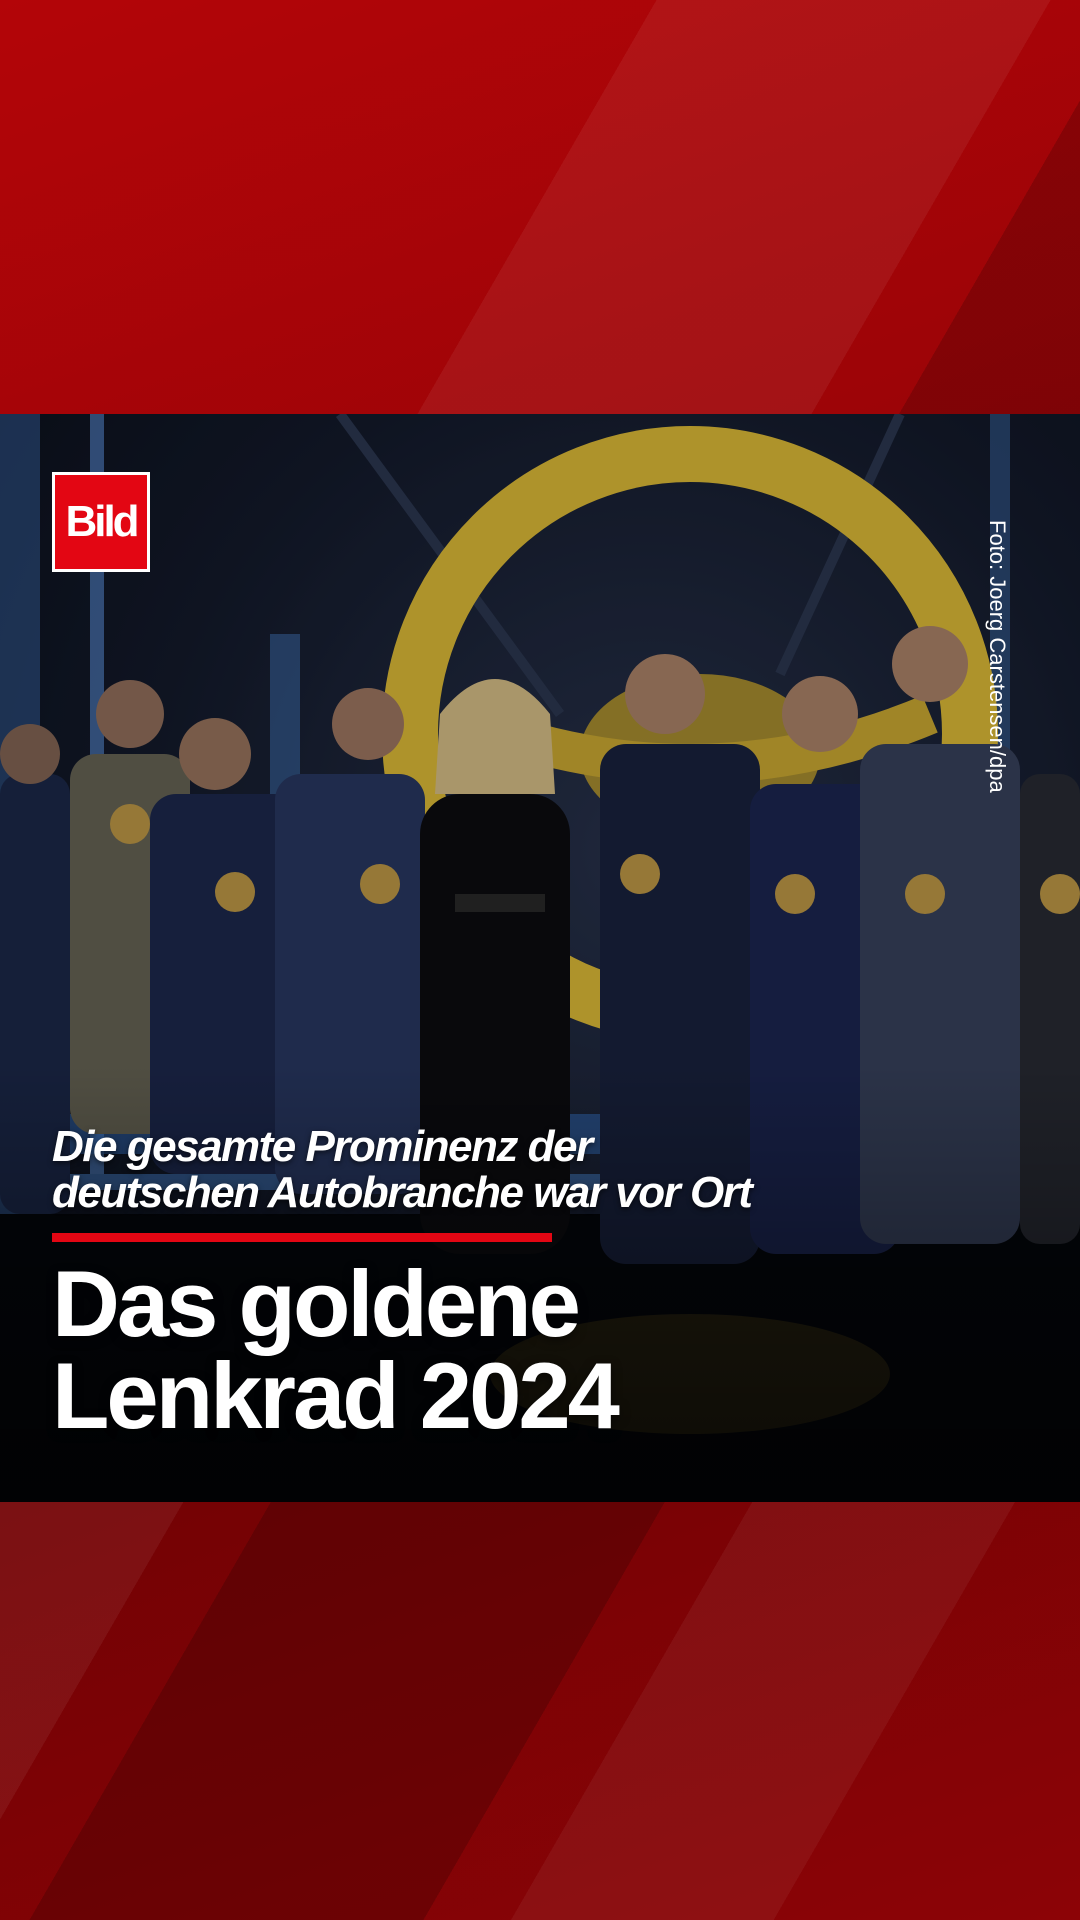 This screenshot has width=1080, height=1920. What do you see at coordinates (997, 656) in the screenshot?
I see `photo-credit: Foto: Joerg Carstensen/dpa` at bounding box center [997, 656].